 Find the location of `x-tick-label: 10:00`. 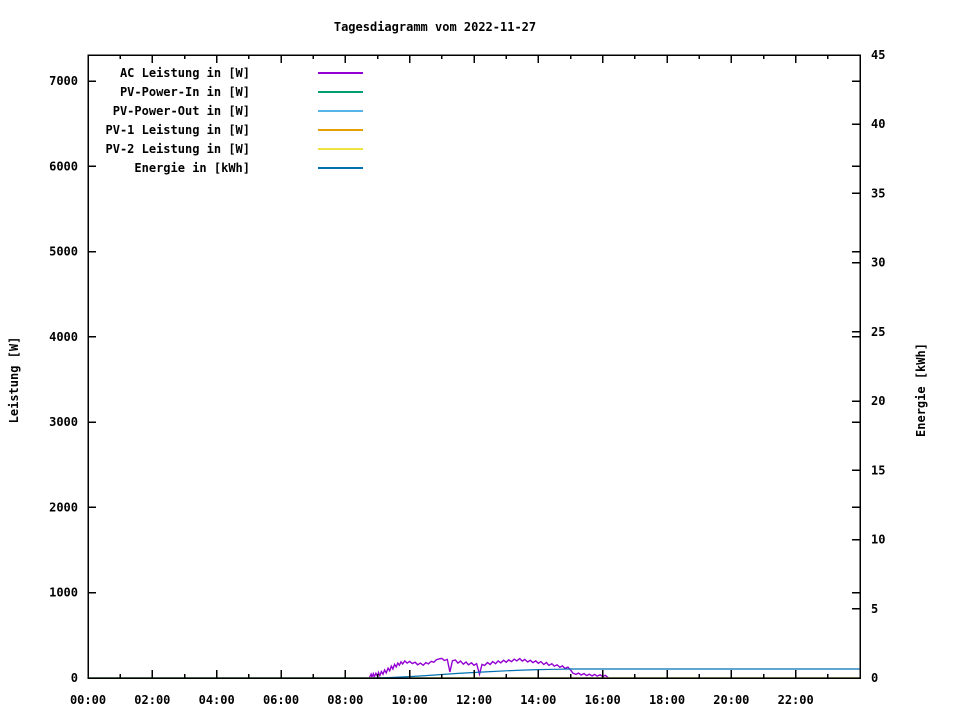

x-tick-label: 10:00 is located at coordinates (410, 700).